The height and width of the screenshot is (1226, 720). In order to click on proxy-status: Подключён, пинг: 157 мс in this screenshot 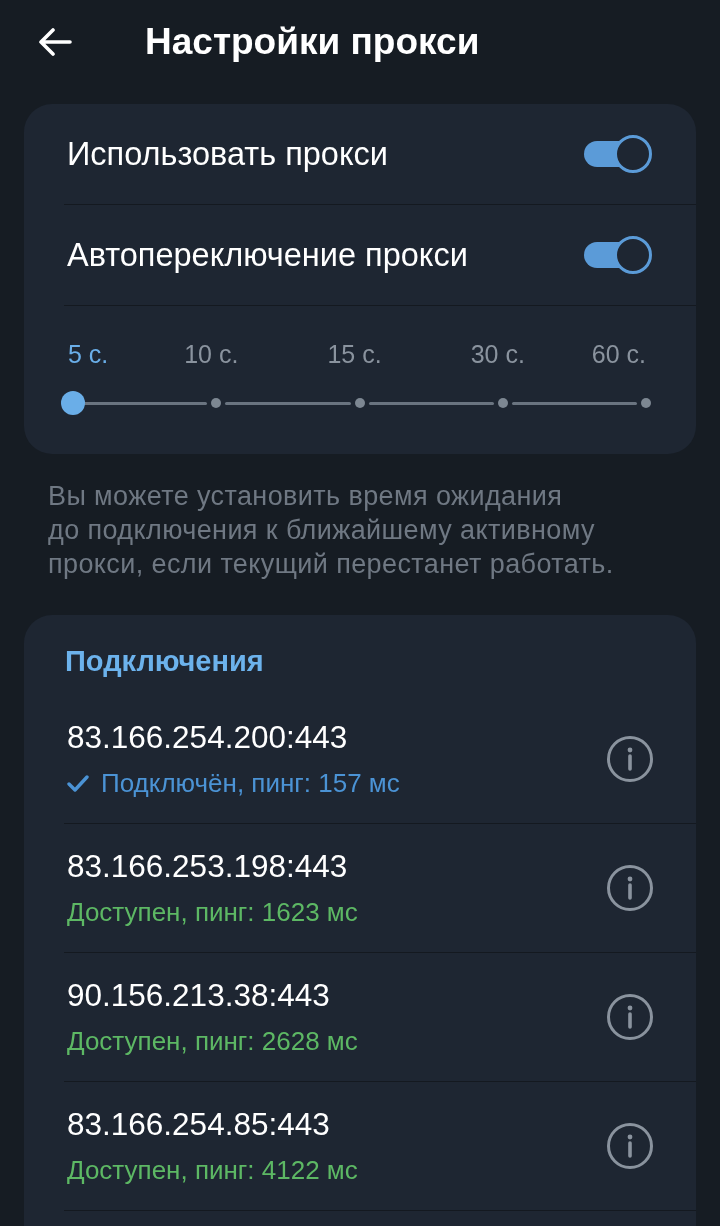, I will do `click(250, 783)`.